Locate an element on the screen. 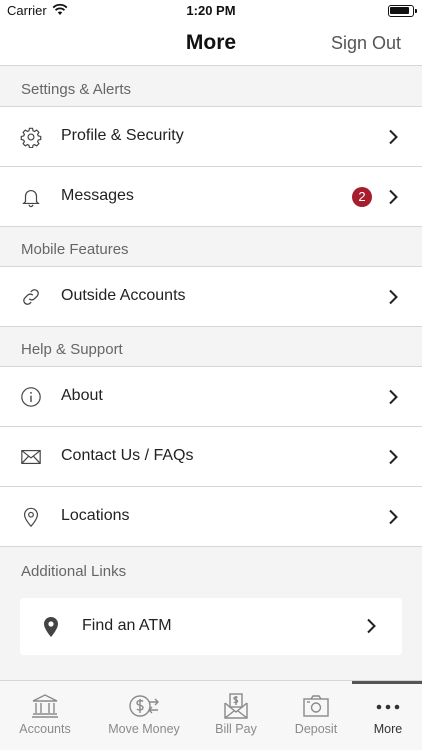  menu-item-profile-security: Profile & Security is located at coordinates (211, 137).